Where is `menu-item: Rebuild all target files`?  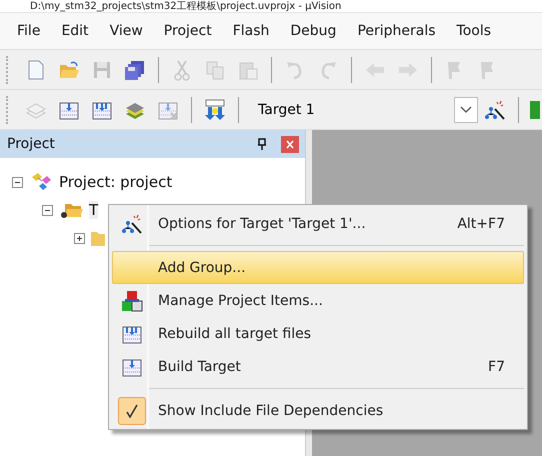
menu-item: Rebuild all target files is located at coordinates (318, 333).